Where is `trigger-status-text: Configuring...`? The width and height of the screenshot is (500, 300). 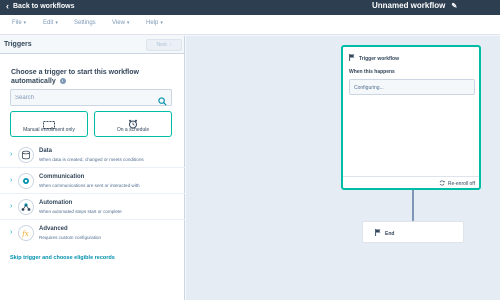
trigger-status-text: Configuring... is located at coordinates (369, 88).